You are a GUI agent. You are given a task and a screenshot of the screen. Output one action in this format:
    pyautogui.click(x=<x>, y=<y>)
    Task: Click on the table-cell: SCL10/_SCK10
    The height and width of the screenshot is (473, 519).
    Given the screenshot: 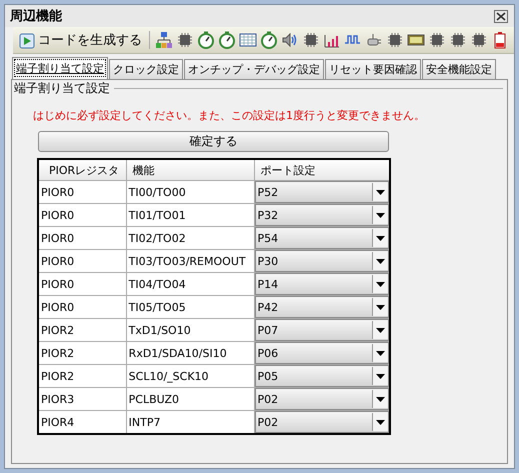 What is the action you would take?
    pyautogui.click(x=190, y=376)
    